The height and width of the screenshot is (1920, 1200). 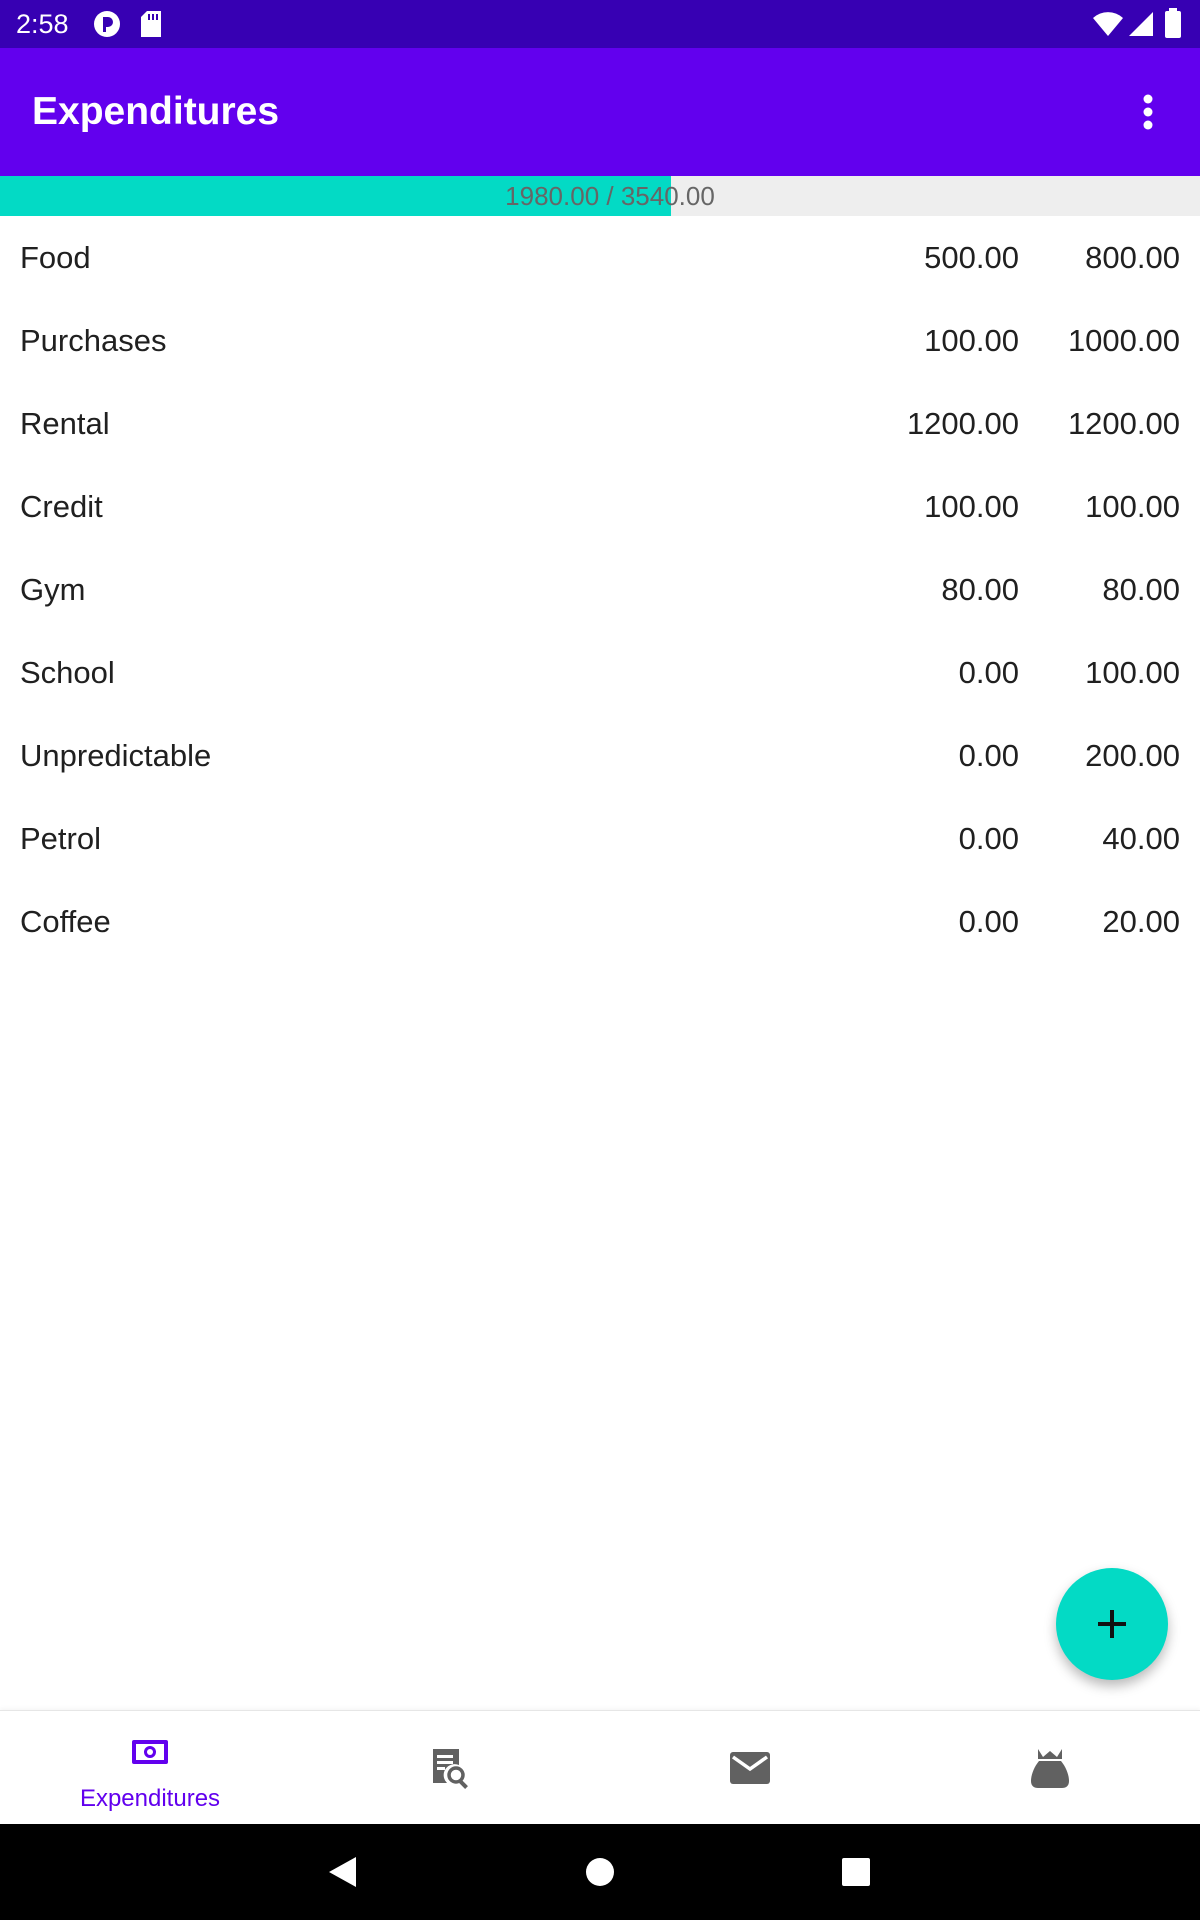 I want to click on expense-budget: 1000.00, so click(x=1123, y=340).